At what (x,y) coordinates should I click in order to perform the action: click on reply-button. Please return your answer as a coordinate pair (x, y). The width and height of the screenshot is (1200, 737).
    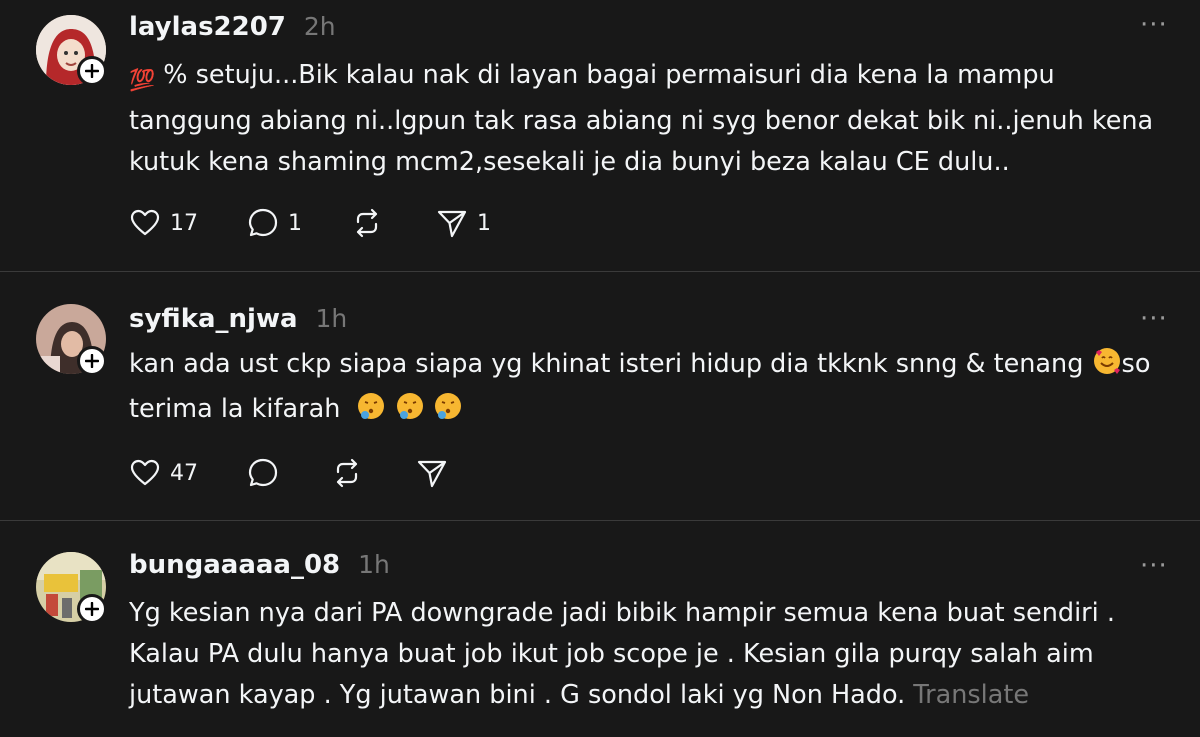
    Looking at the image, I should click on (288, 473).